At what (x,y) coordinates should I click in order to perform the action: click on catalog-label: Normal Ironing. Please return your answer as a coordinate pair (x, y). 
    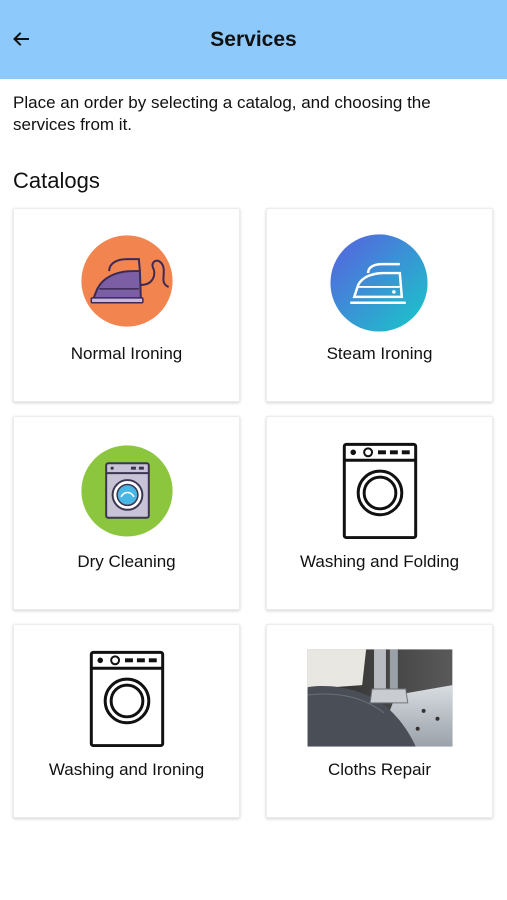
    Looking at the image, I should click on (126, 353).